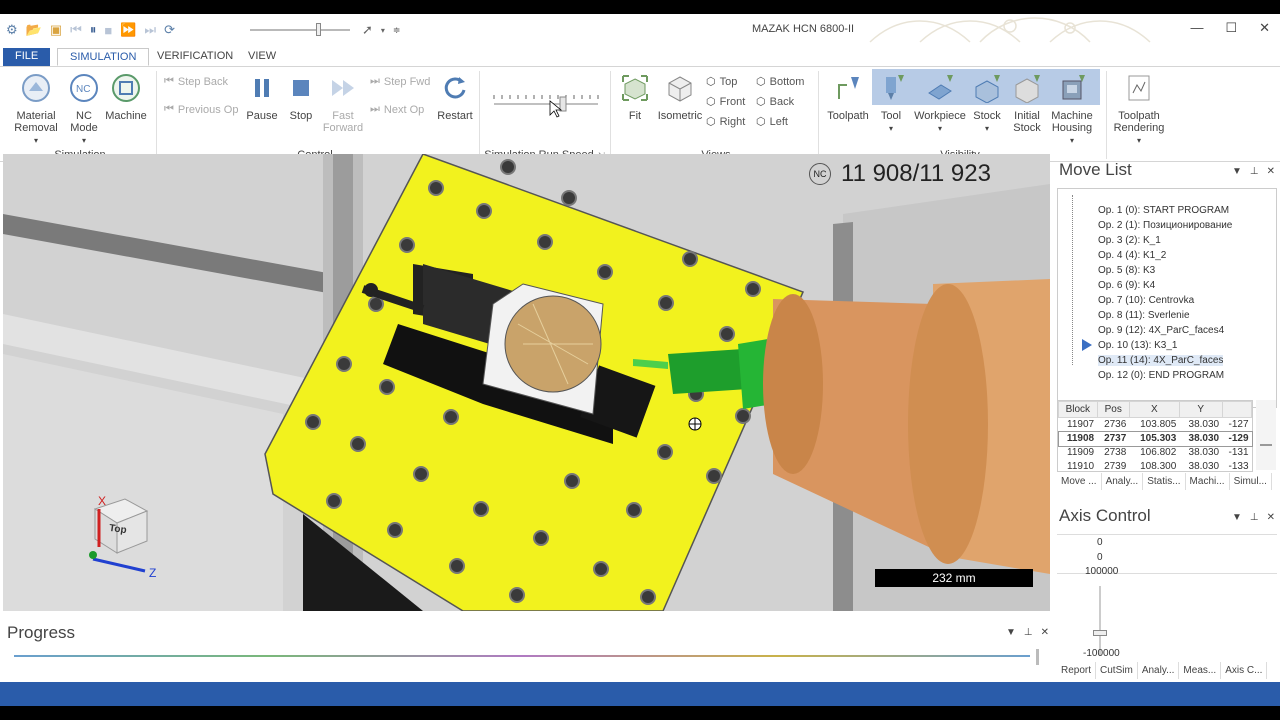 The height and width of the screenshot is (720, 1280). Describe the element at coordinates (680, 97) in the screenshot. I see `isometric-button: Isometric` at that location.